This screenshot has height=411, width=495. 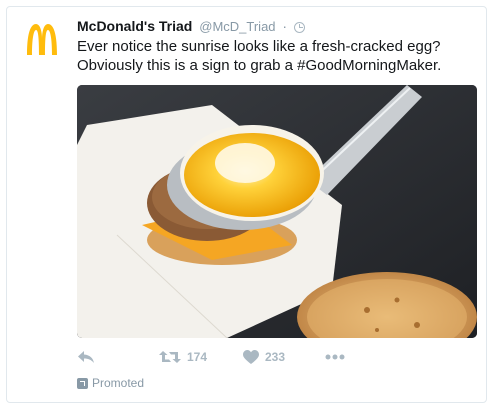 I want to click on golden-arches-icon, so click(x=42, y=39).